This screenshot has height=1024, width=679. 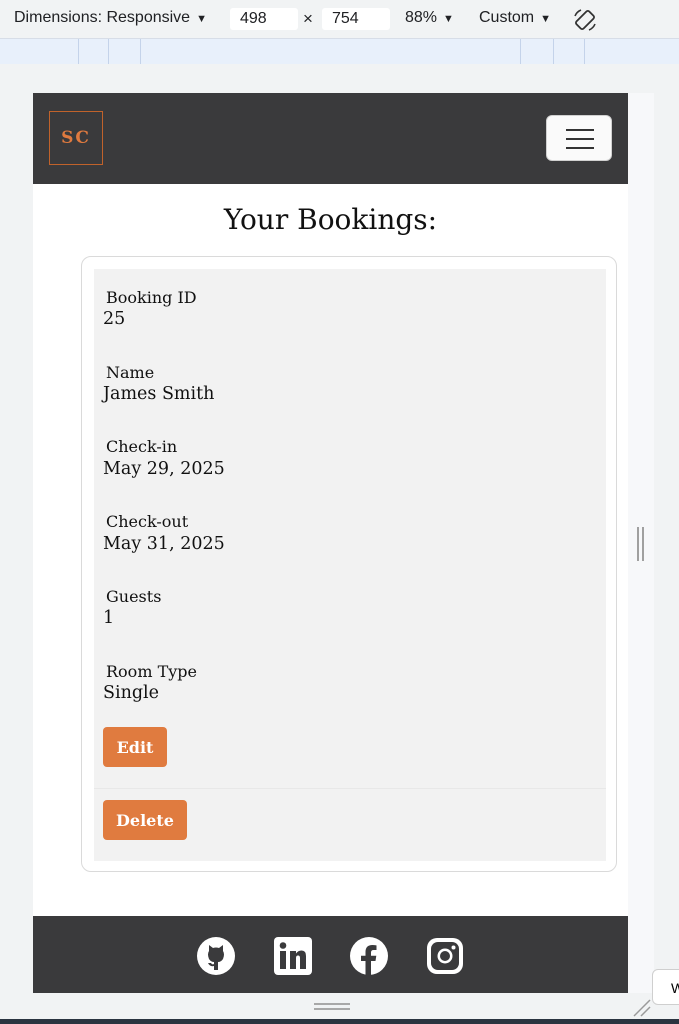 I want to click on check-out-label: Check-out, so click(x=147, y=521).